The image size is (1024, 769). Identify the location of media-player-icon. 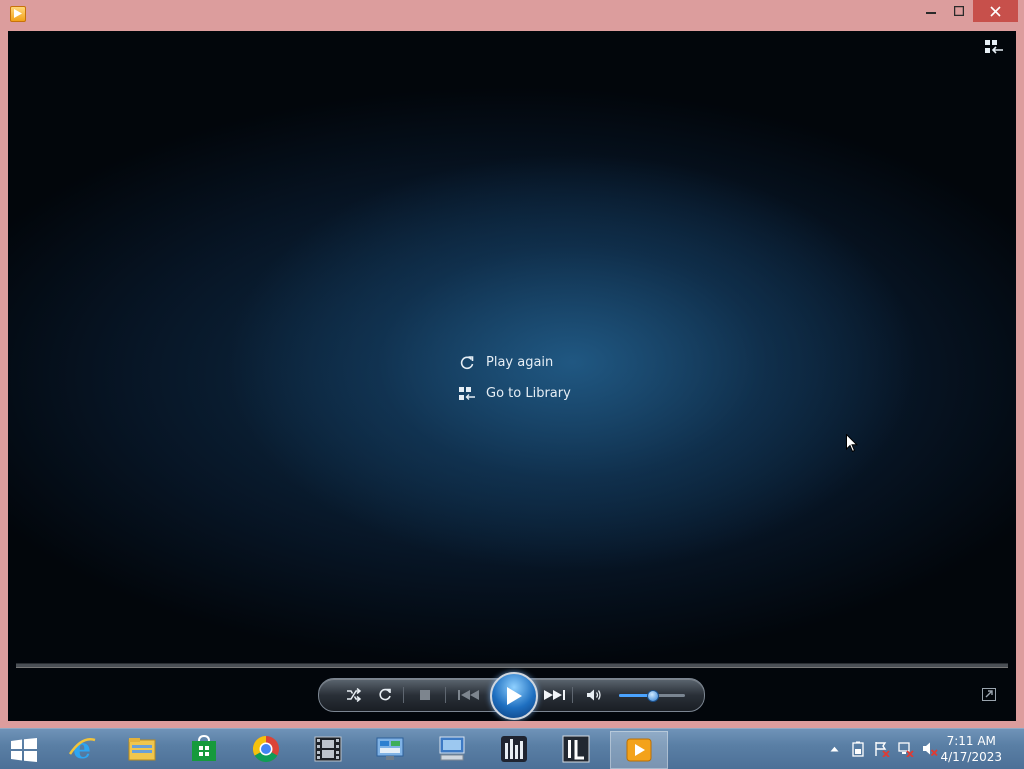
(639, 750).